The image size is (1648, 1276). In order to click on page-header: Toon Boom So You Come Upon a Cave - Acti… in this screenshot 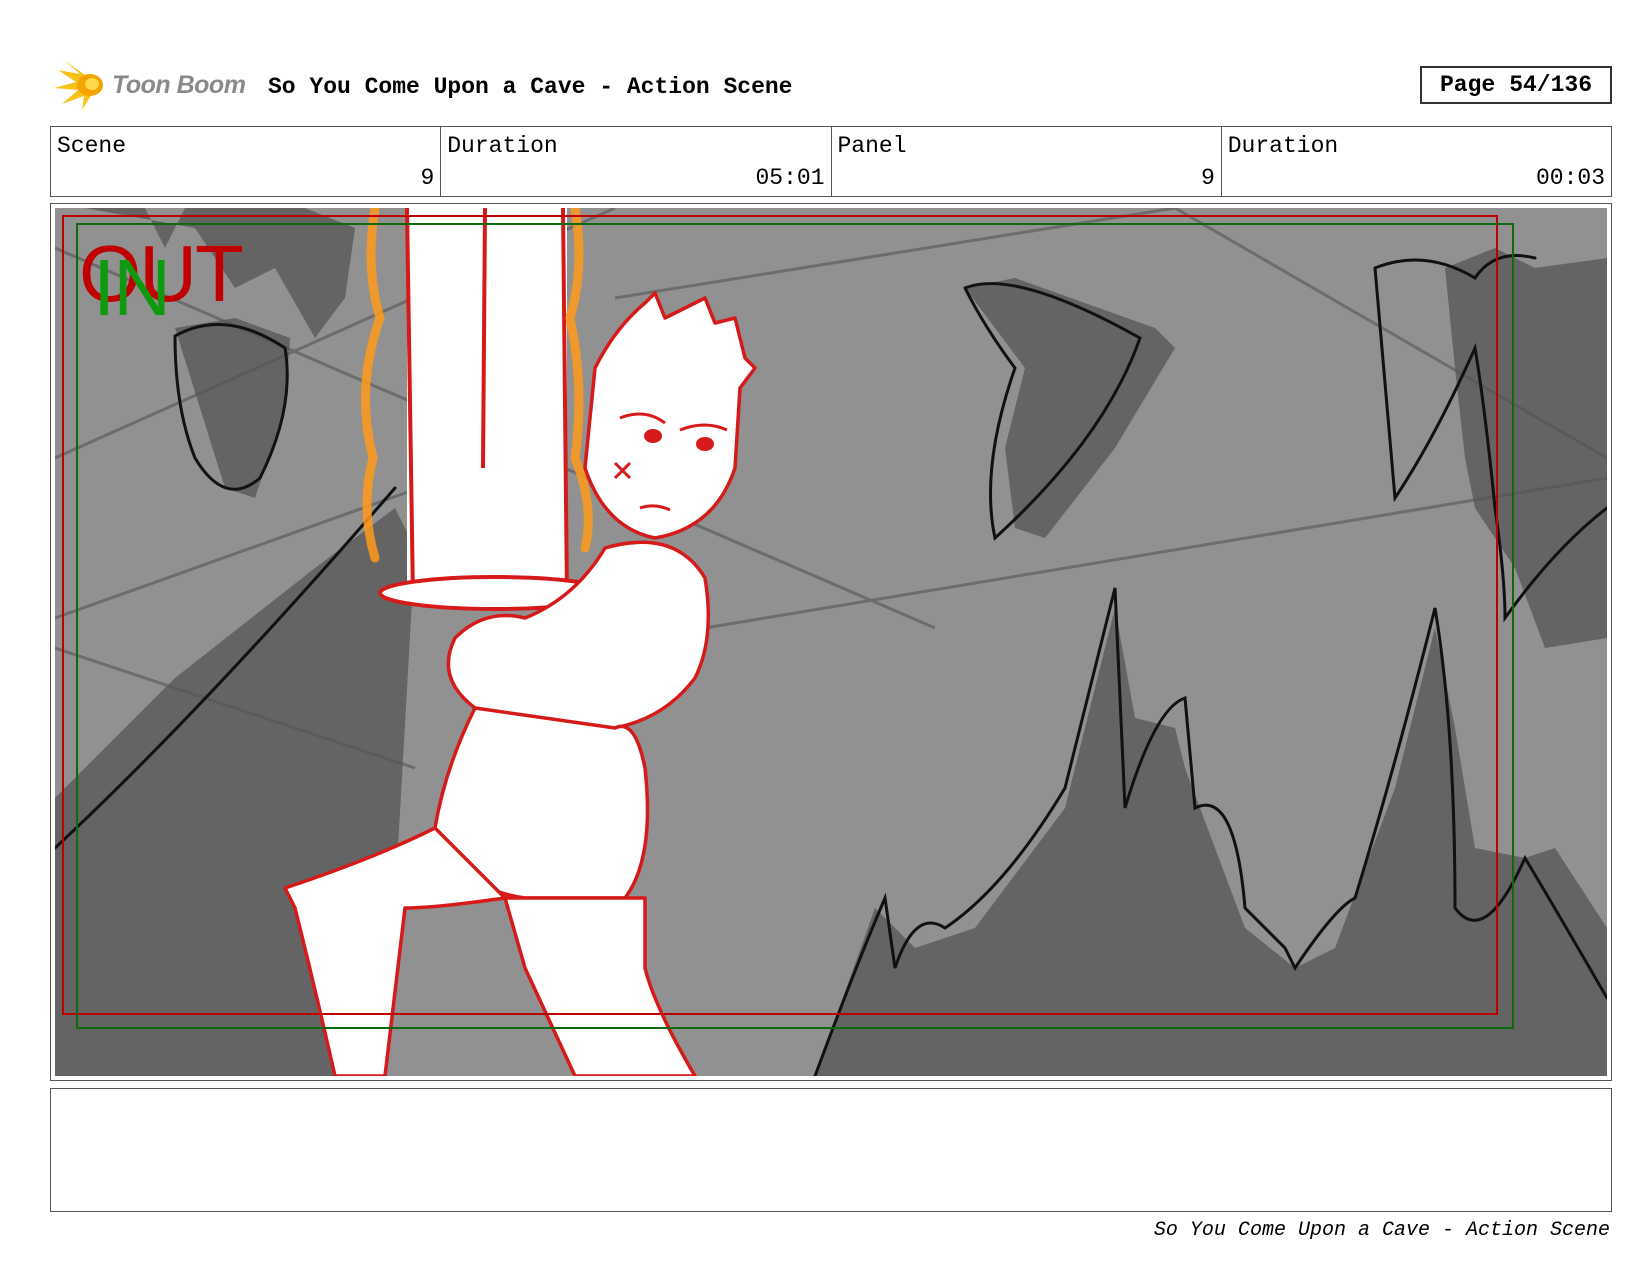, I will do `click(831, 84)`.